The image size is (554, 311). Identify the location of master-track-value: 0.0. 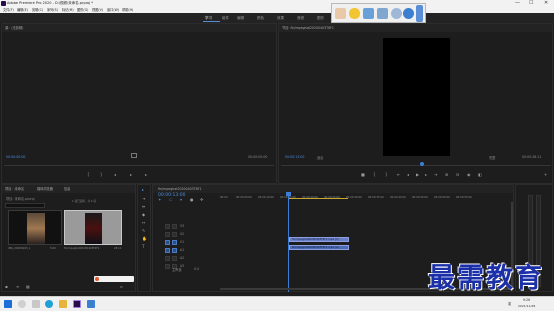
(196, 269).